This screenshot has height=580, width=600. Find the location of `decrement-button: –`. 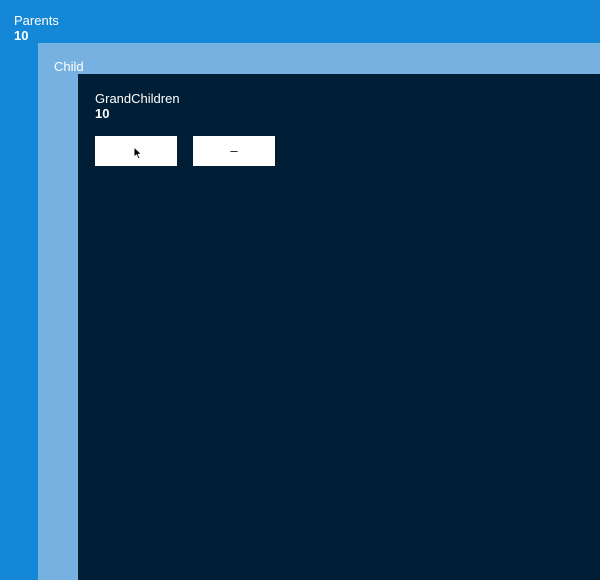

decrement-button: – is located at coordinates (234, 151).